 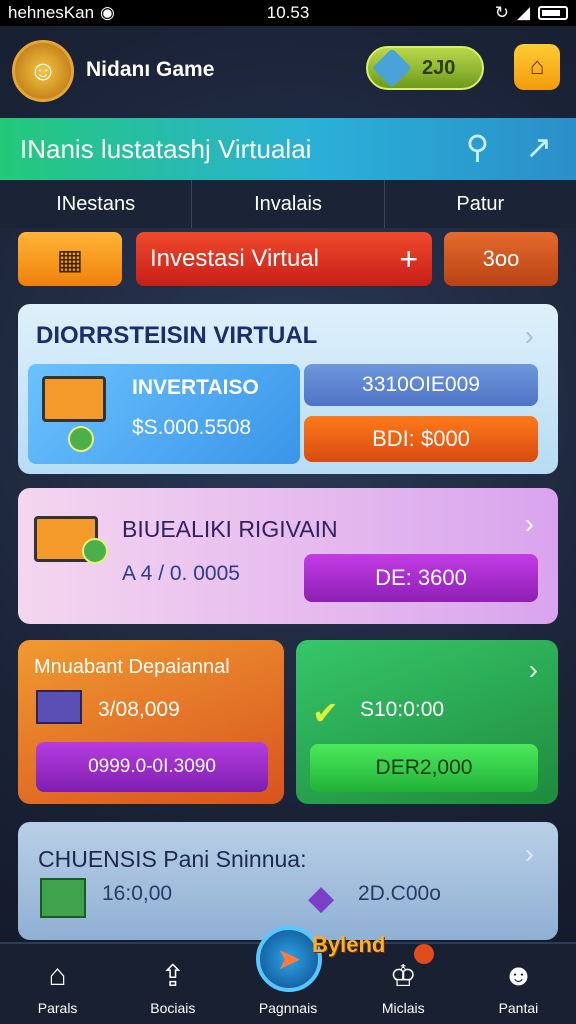 I want to click on investment-value: $S.000.5508, so click(x=192, y=427).